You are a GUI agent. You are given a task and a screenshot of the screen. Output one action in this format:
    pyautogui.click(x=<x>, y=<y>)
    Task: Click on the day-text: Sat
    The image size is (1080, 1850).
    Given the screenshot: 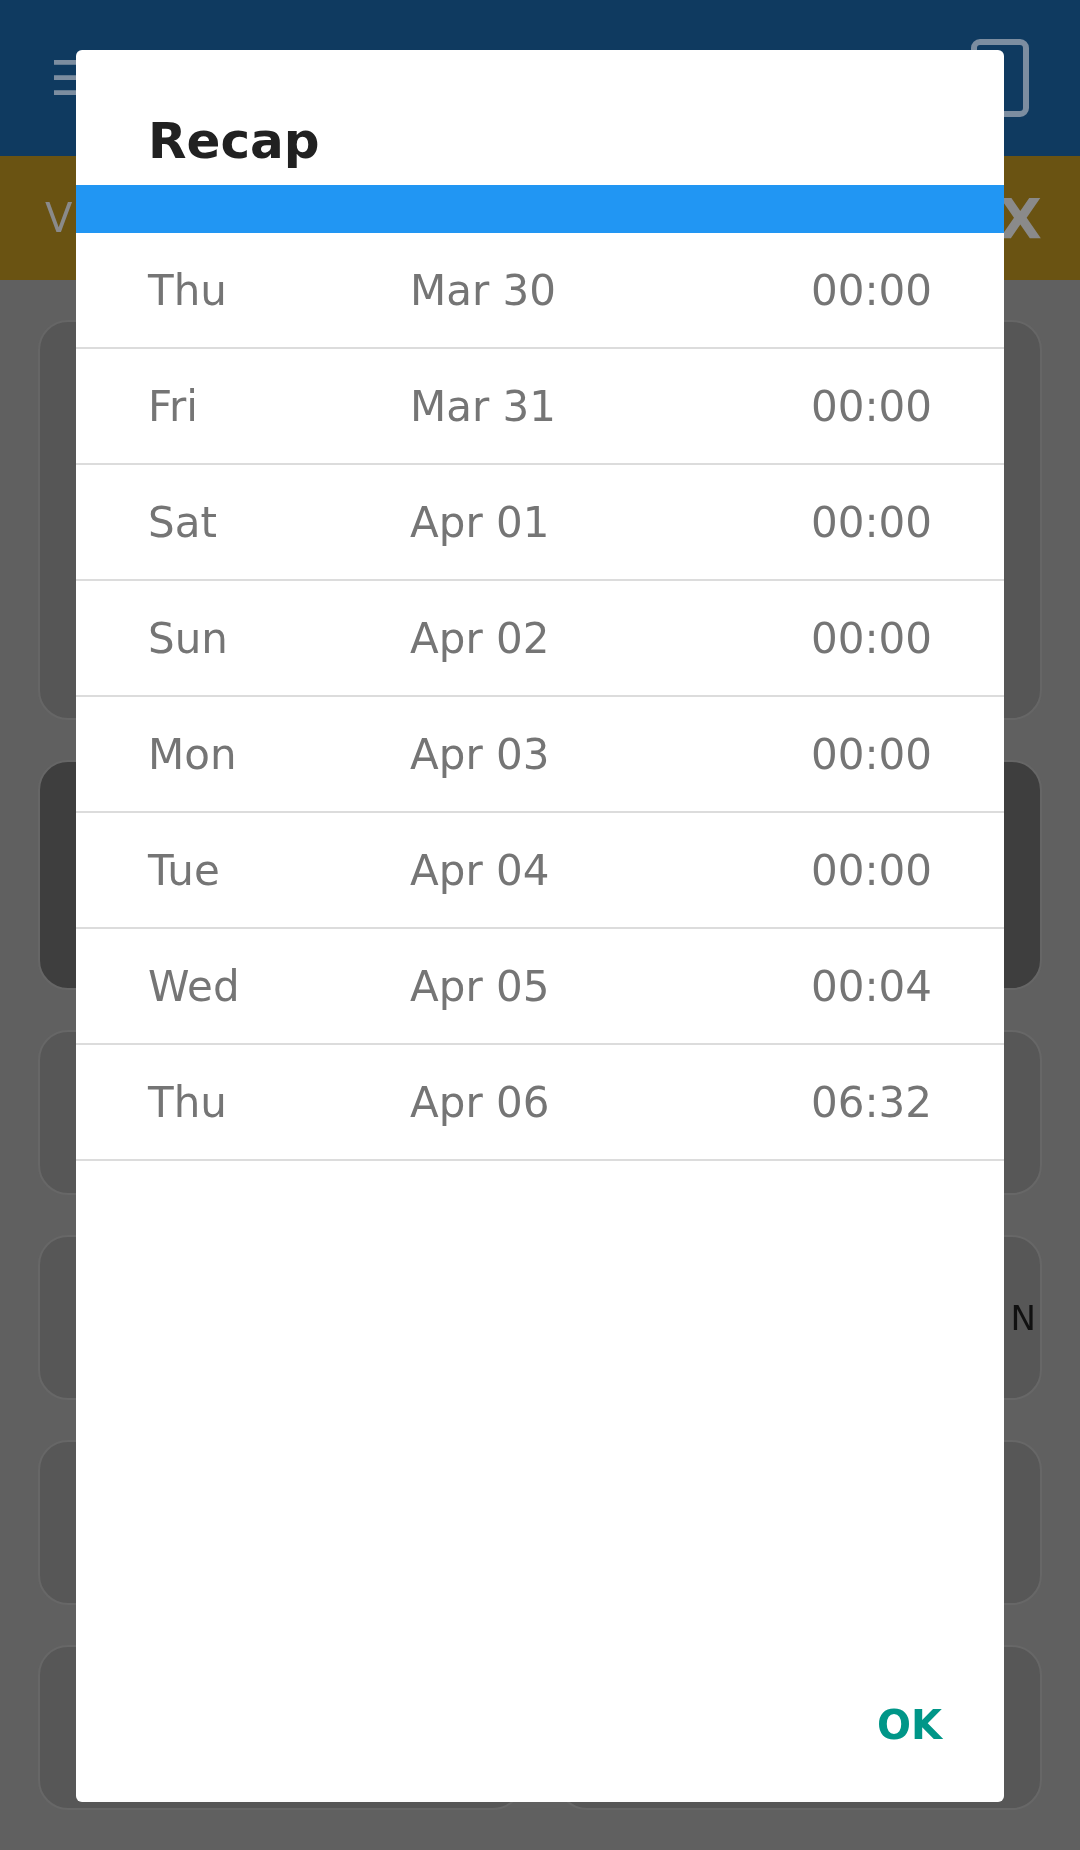 What is the action you would take?
    pyautogui.click(x=183, y=522)
    